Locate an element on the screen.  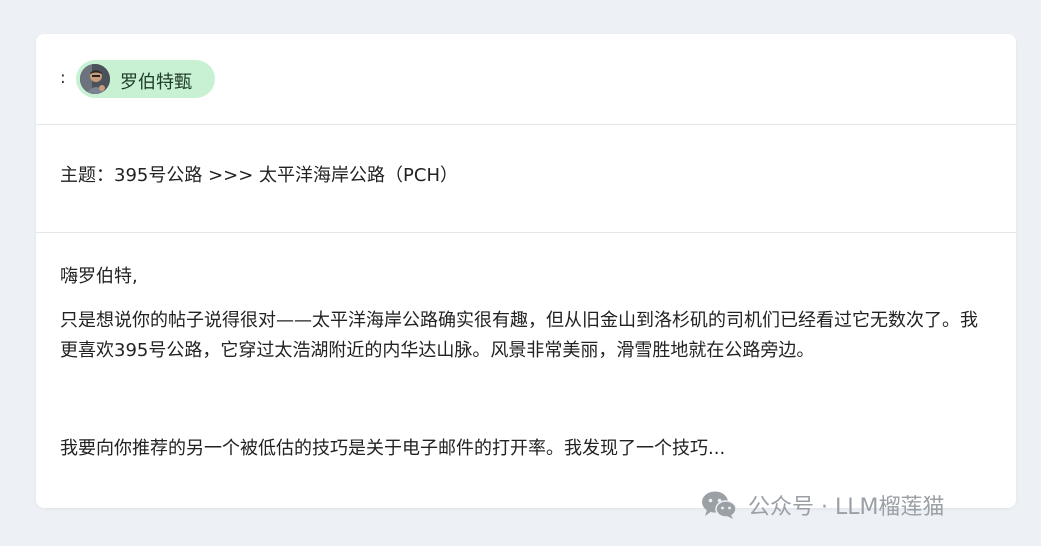
subject-line: 主题：395号公路 >>> 太平洋海岸公路（PCH） is located at coordinates (259, 174).